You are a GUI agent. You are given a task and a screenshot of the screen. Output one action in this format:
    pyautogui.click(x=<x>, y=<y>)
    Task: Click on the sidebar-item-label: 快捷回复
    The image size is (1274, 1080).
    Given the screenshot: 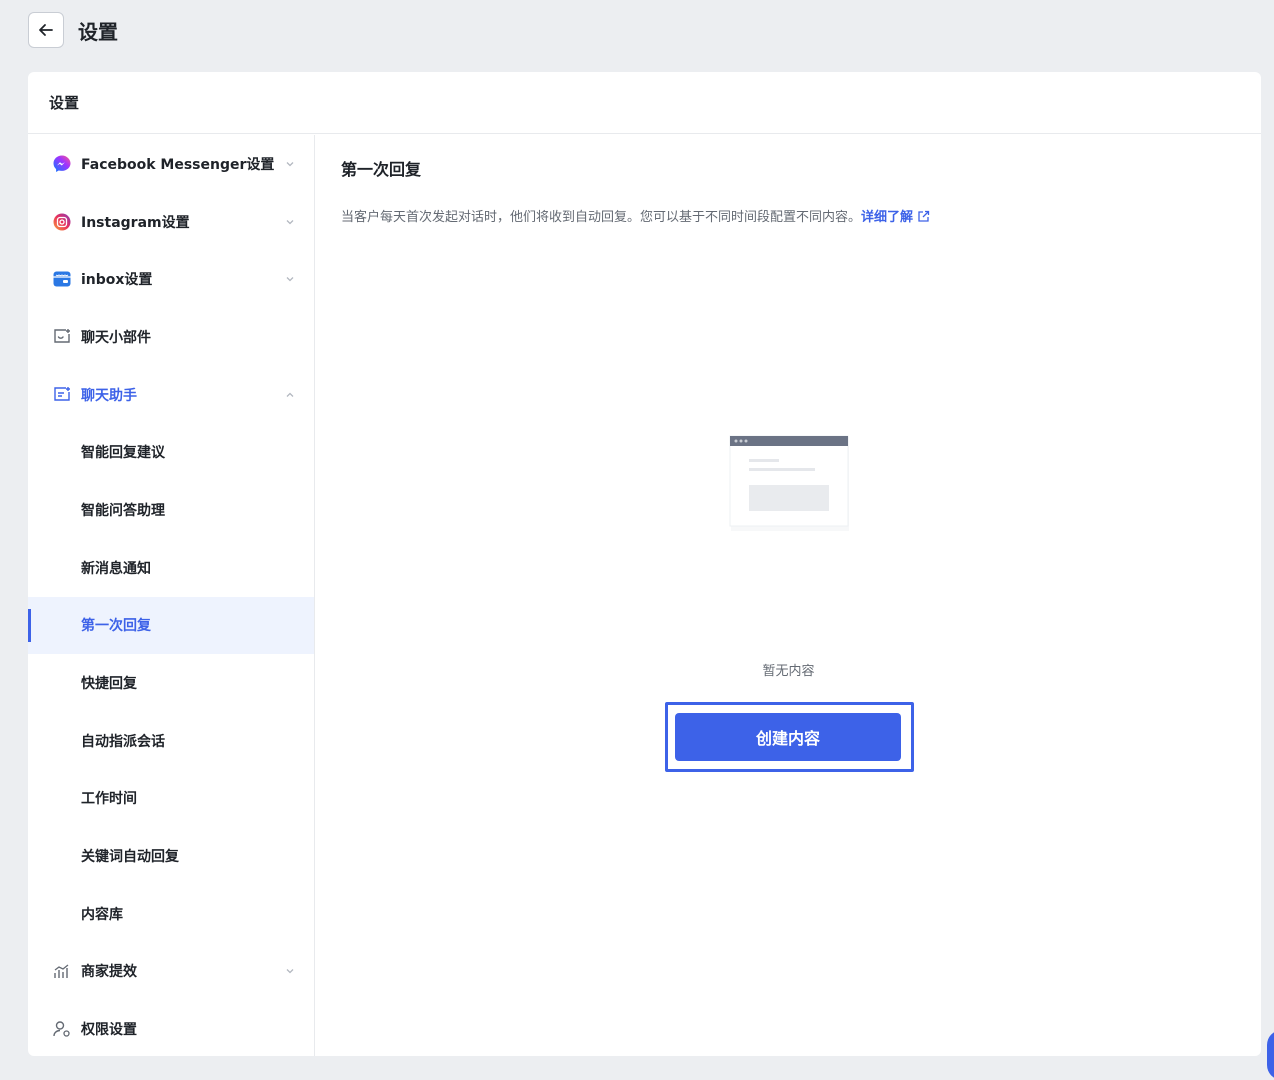 What is the action you would take?
    pyautogui.click(x=109, y=684)
    